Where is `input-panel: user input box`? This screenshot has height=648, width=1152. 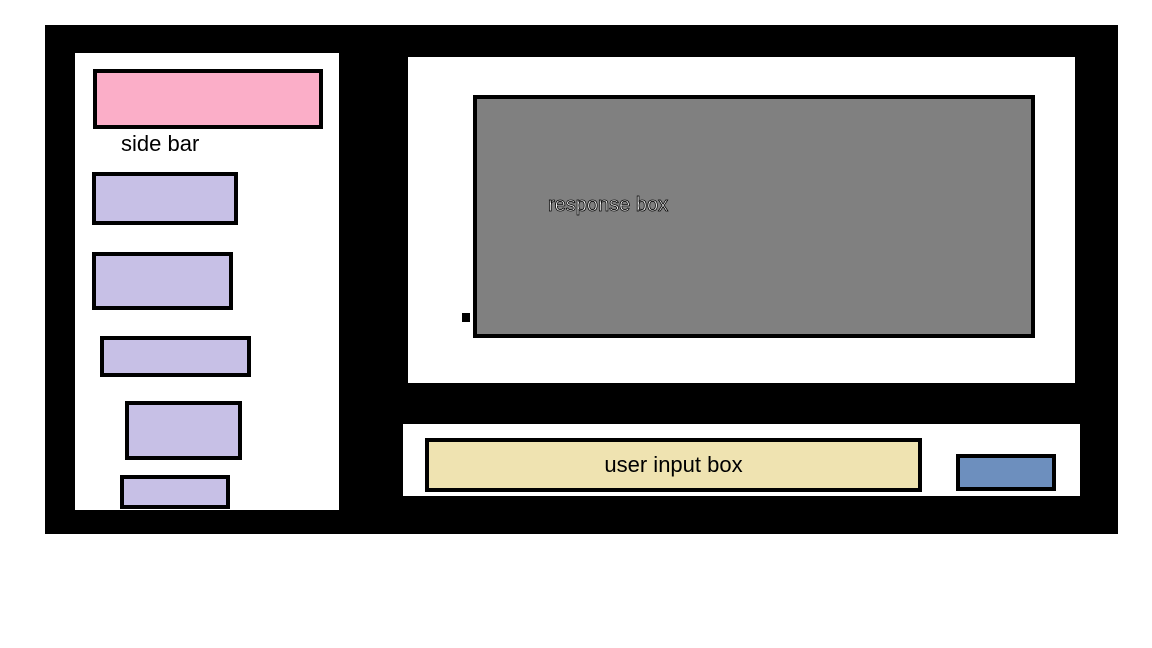 input-panel: user input box is located at coordinates (741, 460).